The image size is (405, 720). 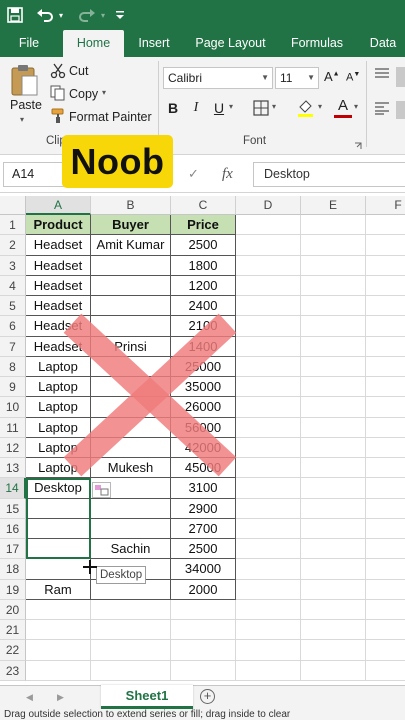 I want to click on table-cell: 3100, so click(x=203, y=488).